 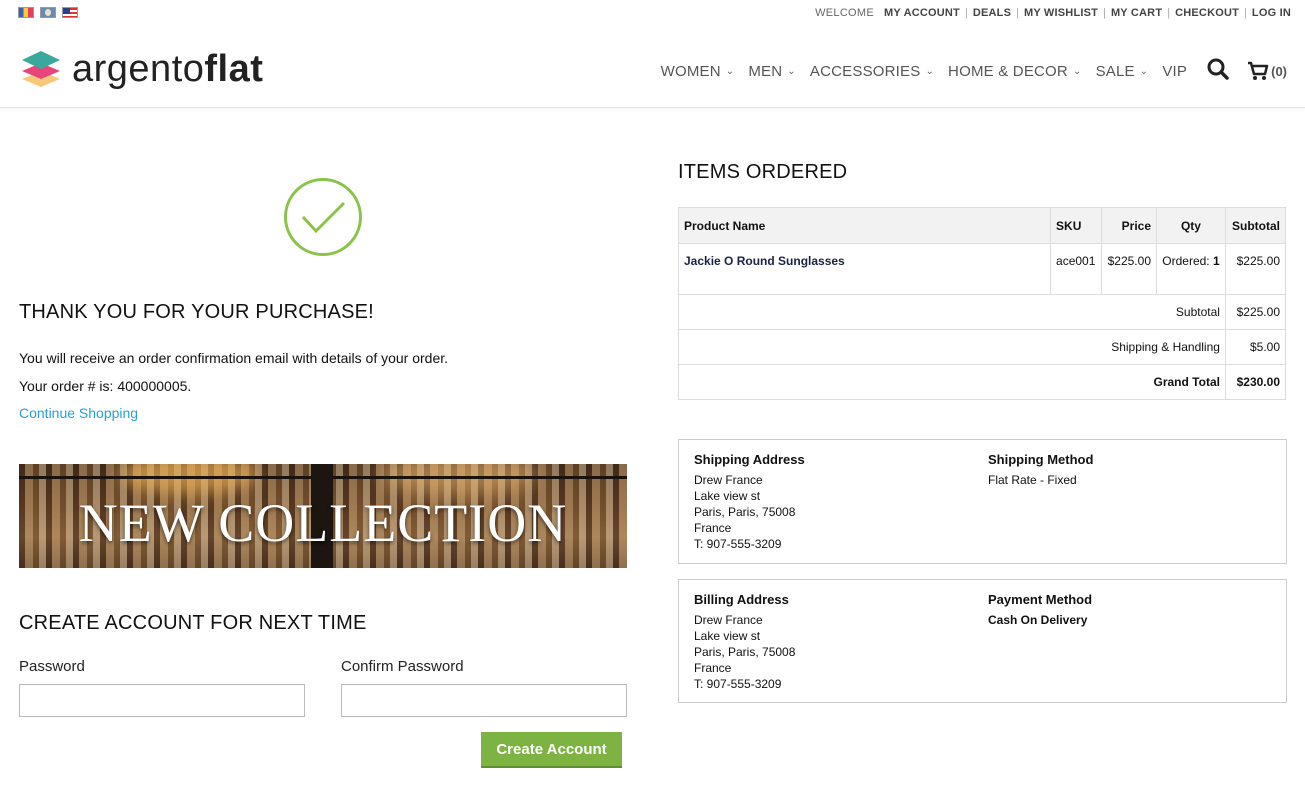 I want to click on continue-shopping-link: Continue Shopping, so click(x=78, y=413).